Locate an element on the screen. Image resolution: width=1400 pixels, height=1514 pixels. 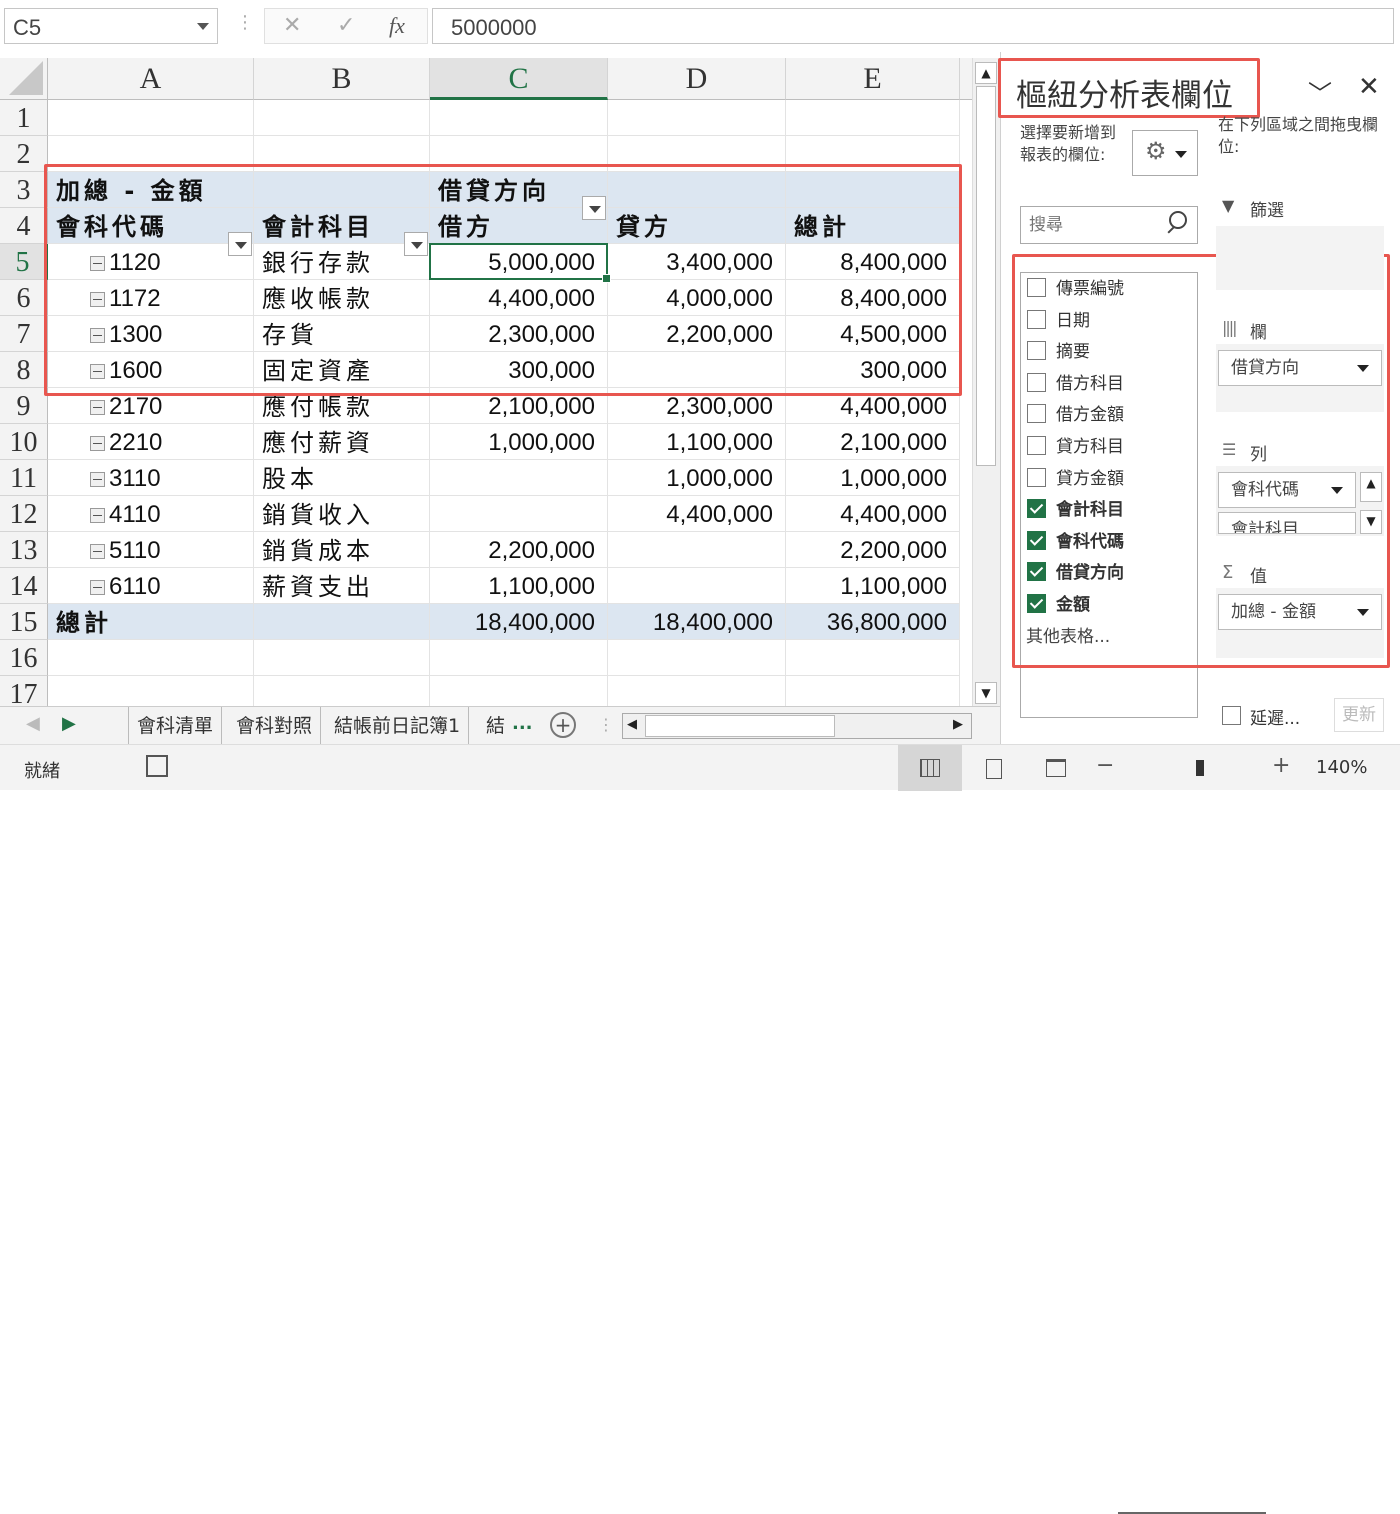
grand-total-total: 36,800,000 is located at coordinates (873, 622).